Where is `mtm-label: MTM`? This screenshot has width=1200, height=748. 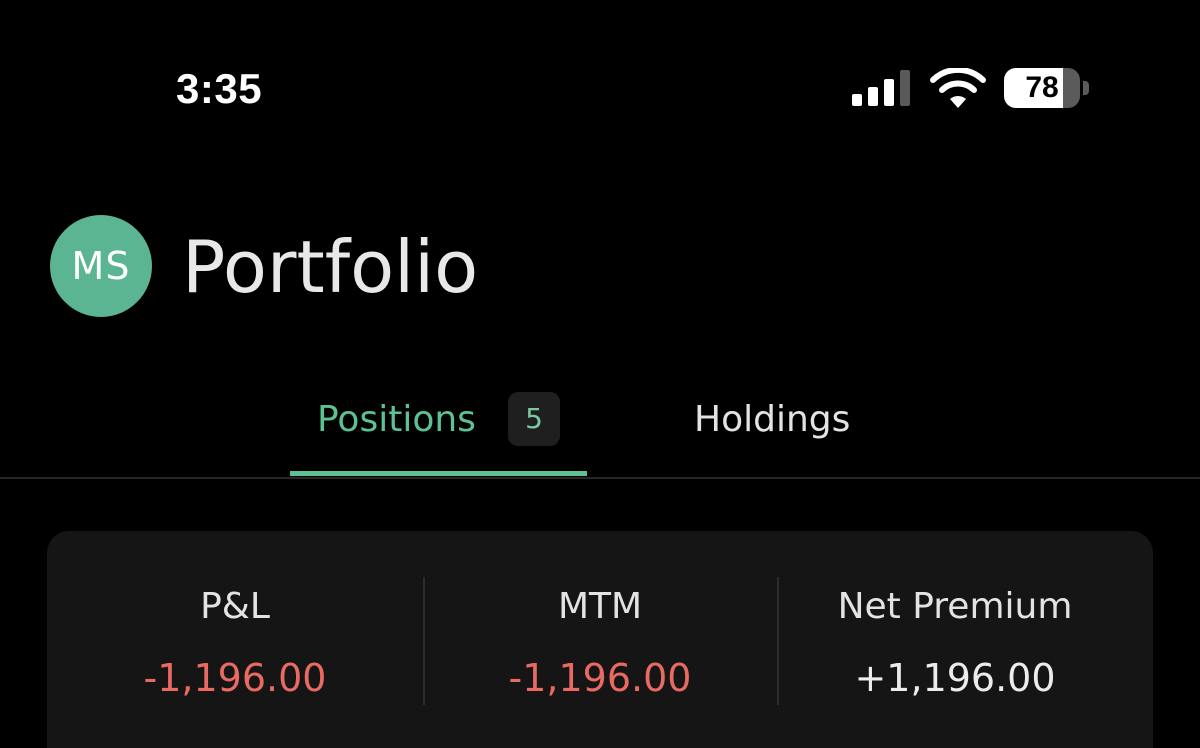 mtm-label: MTM is located at coordinates (600, 606).